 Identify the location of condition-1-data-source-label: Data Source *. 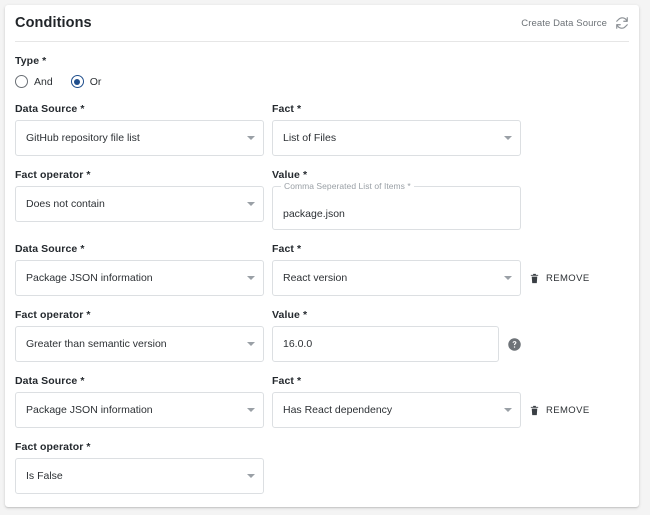
(50, 109).